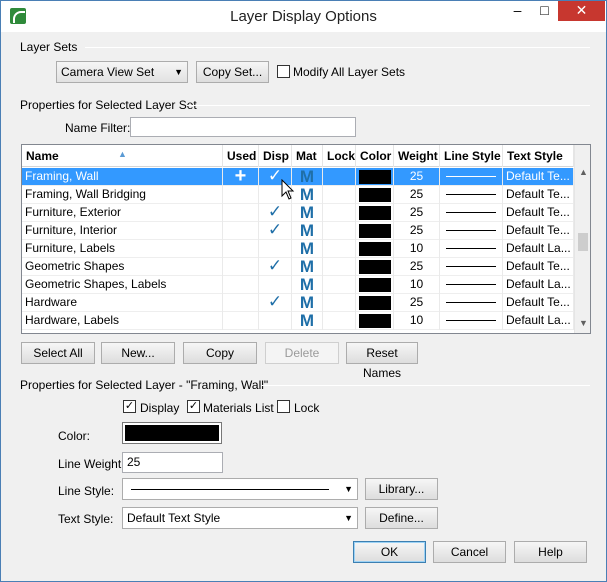  I want to click on line-style-dropdown: ▼, so click(240, 489).